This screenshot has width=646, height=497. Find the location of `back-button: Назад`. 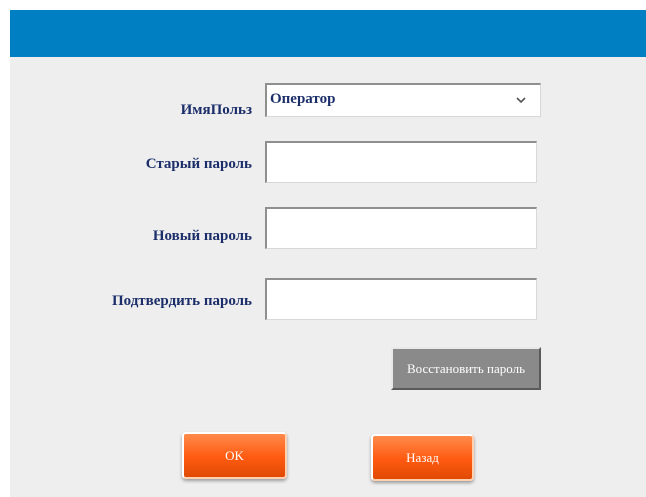

back-button: Назад is located at coordinates (422, 457).